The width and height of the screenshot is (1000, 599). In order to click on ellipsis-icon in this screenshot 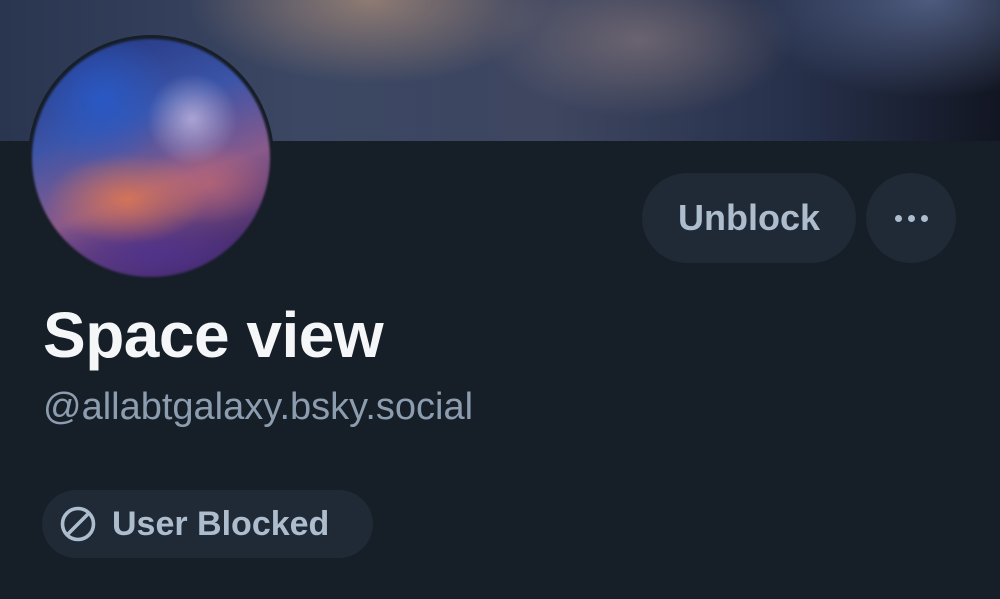, I will do `click(911, 218)`.